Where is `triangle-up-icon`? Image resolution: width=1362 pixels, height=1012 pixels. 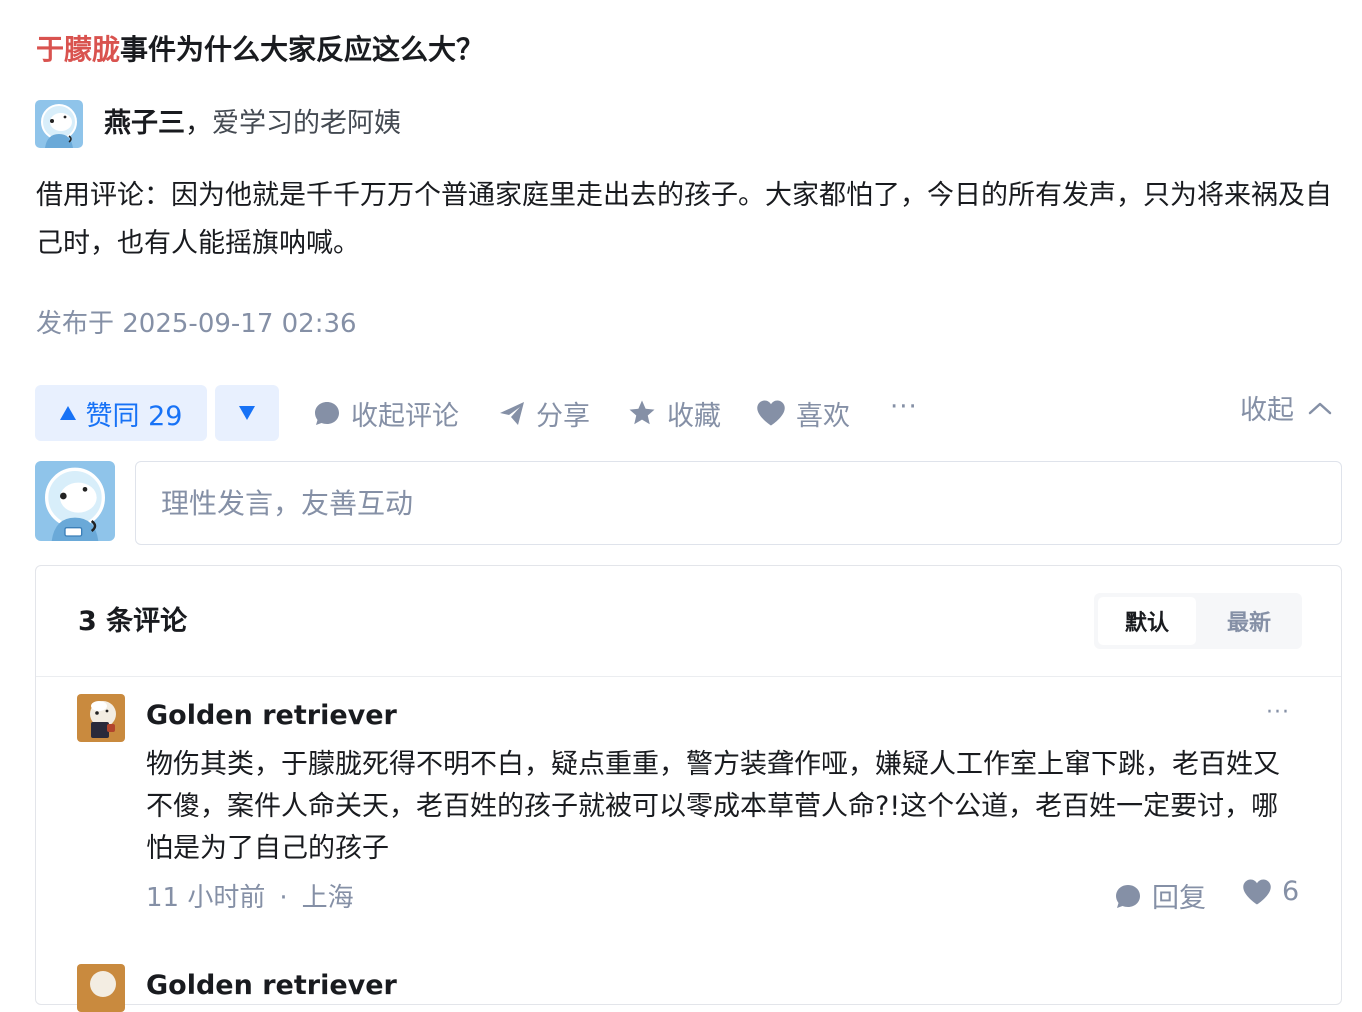 triangle-up-icon is located at coordinates (67, 413).